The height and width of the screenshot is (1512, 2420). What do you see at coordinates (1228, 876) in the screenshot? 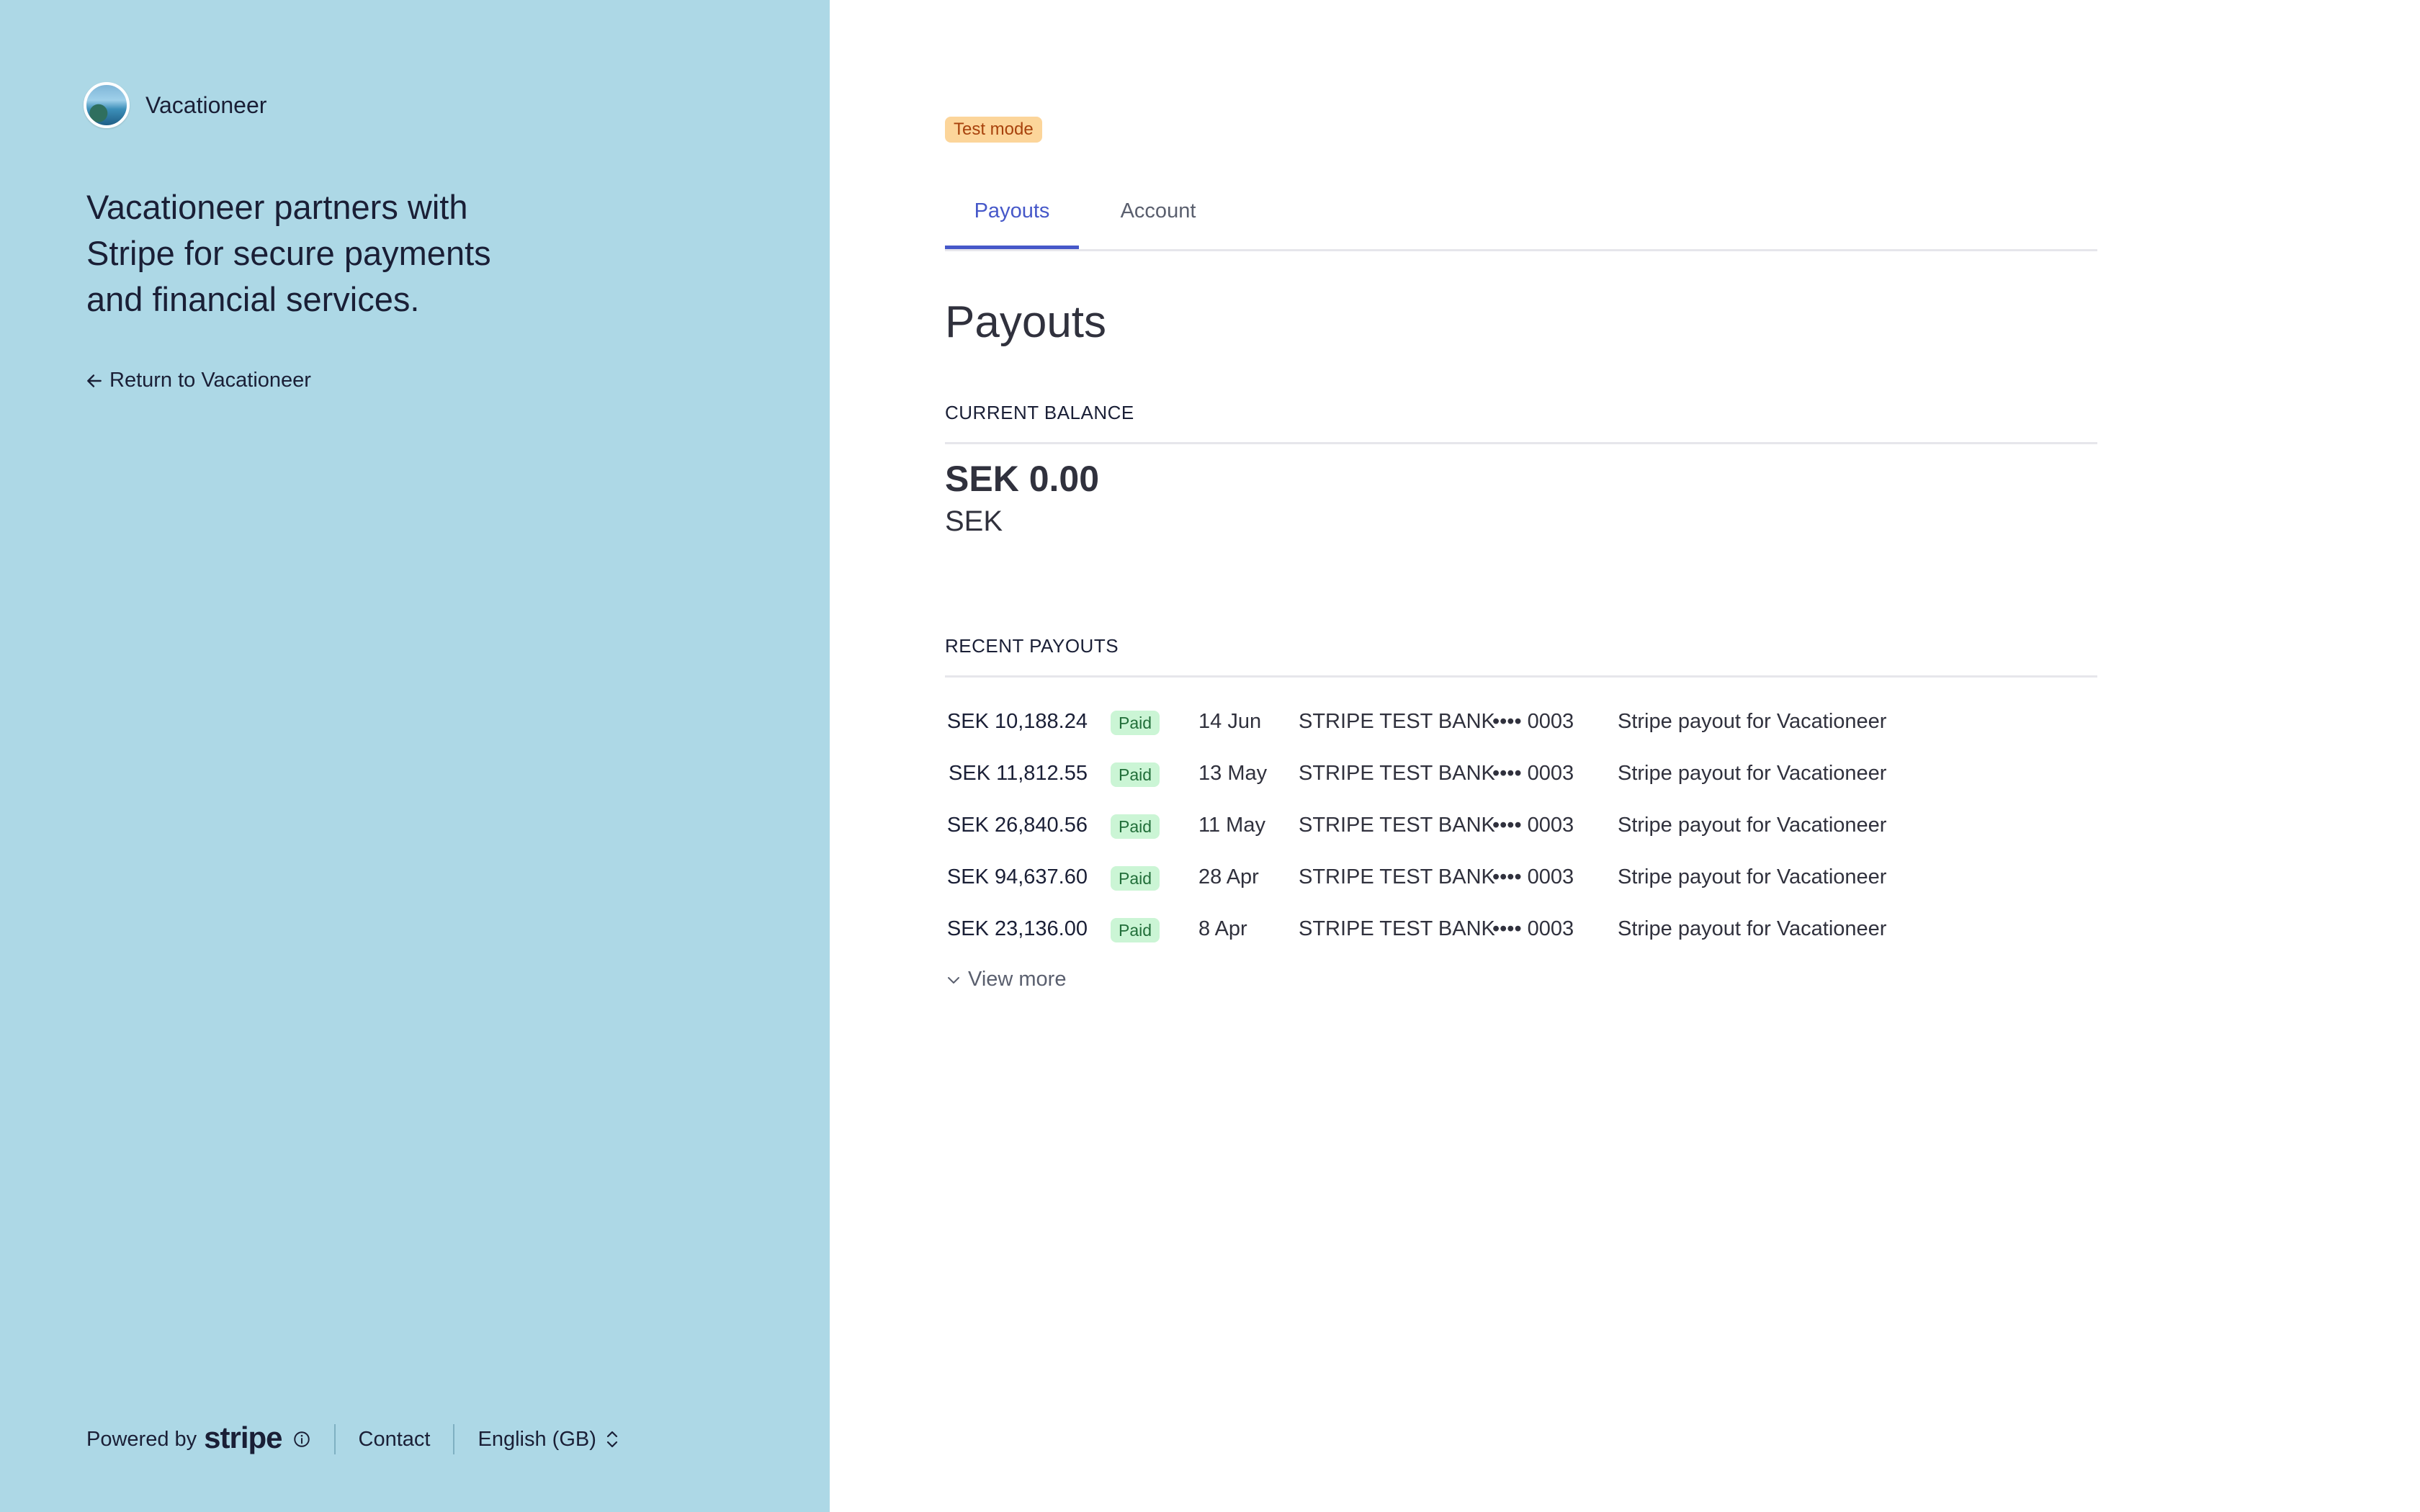
I see `payout-date: 28 Apr` at bounding box center [1228, 876].